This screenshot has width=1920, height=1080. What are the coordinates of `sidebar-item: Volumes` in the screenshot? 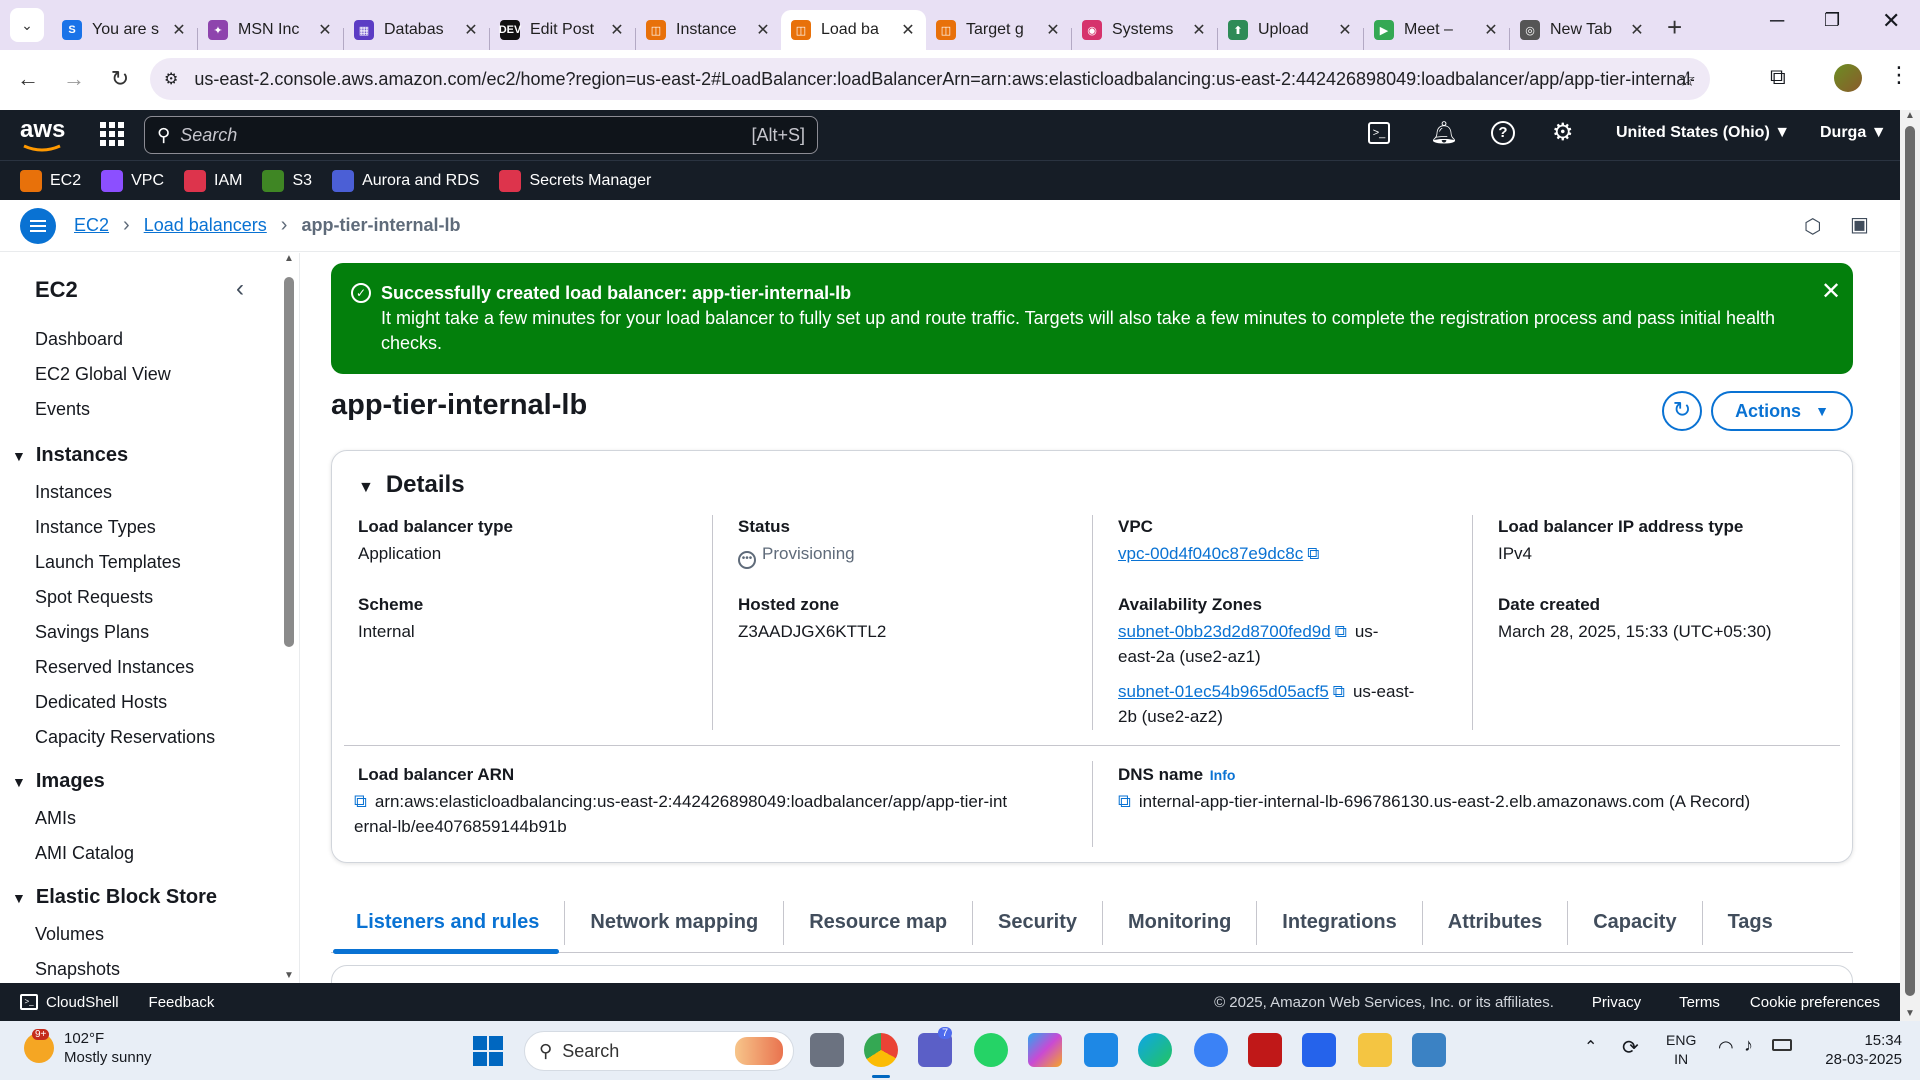 It's located at (69, 934).